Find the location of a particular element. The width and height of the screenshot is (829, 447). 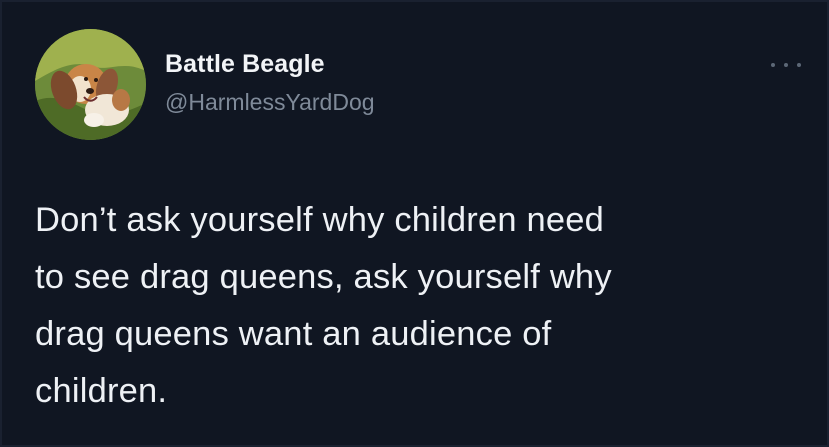

more-options-icon is located at coordinates (786, 65).